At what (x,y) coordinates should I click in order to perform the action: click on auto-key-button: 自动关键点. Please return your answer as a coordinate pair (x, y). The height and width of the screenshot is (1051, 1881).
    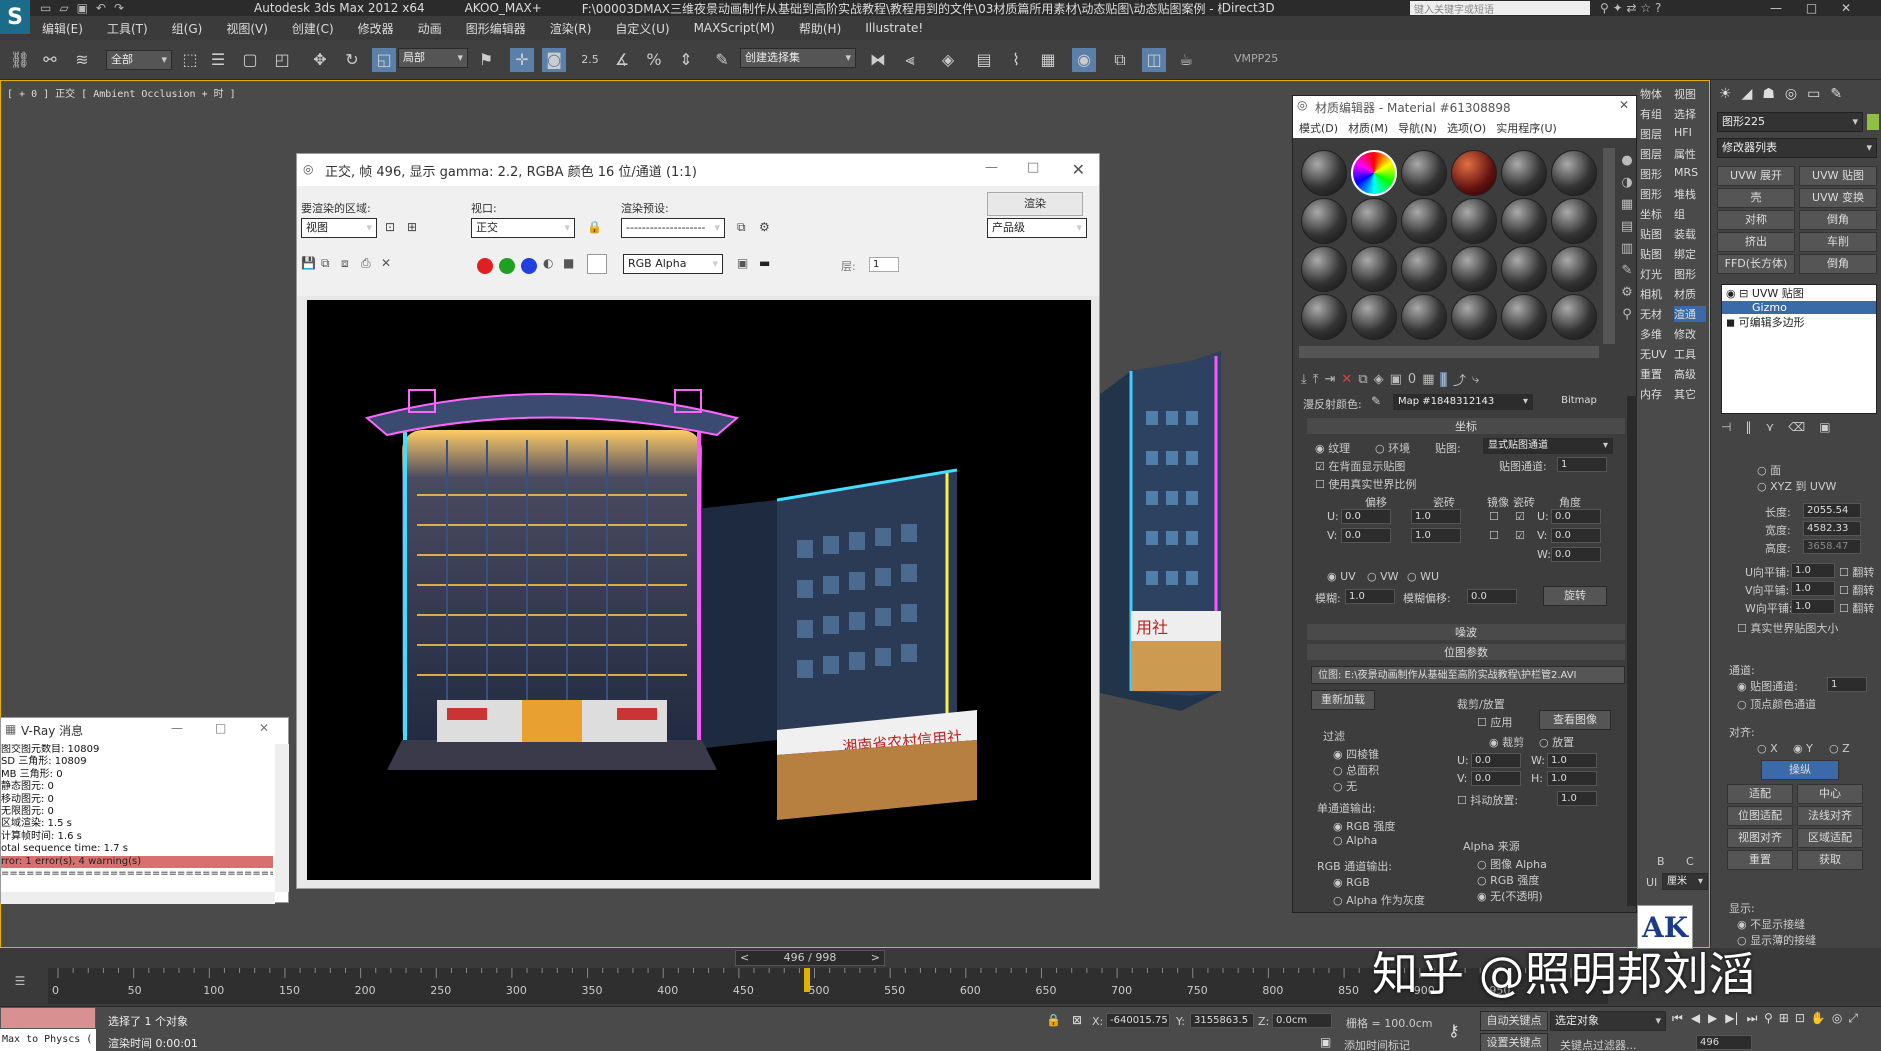
    Looking at the image, I should click on (1514, 1021).